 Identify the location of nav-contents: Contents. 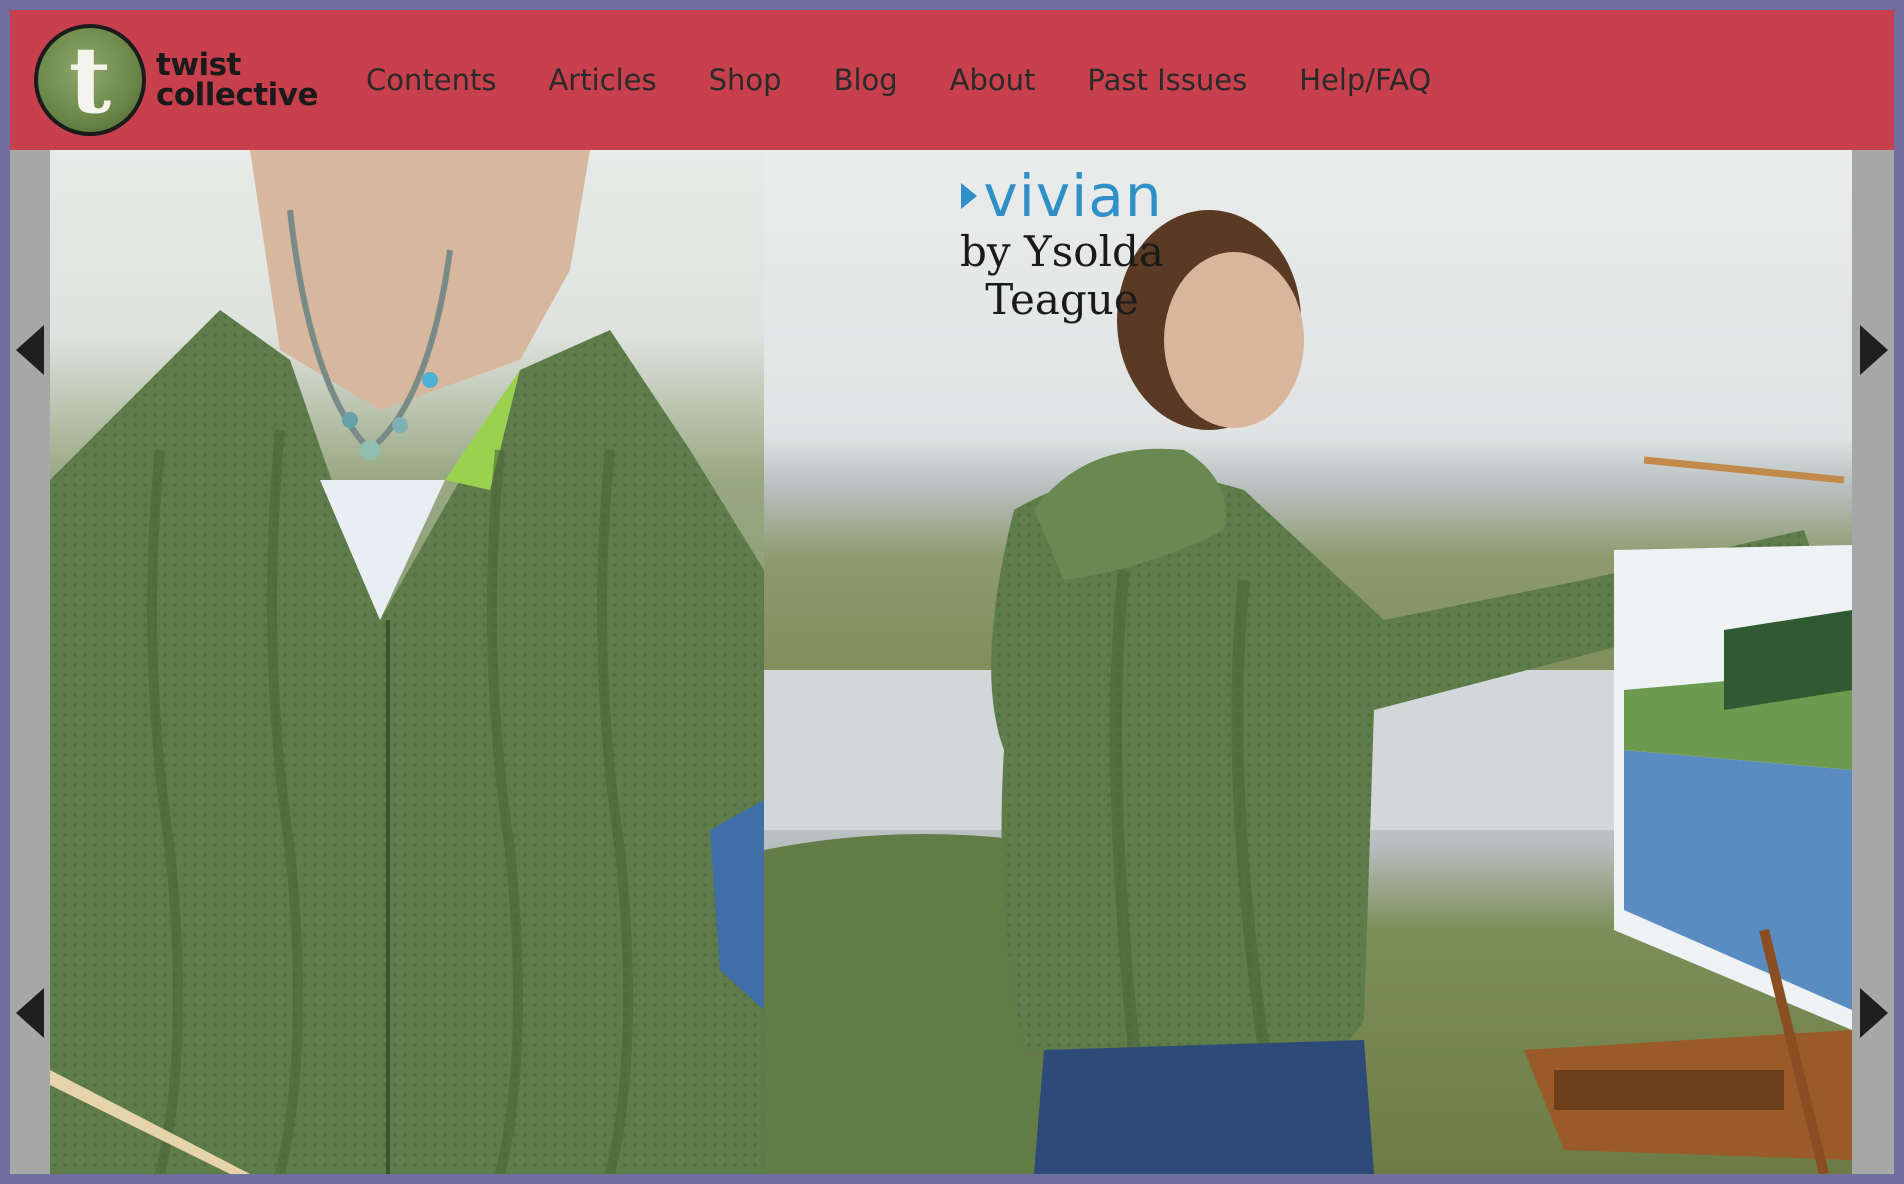
(431, 80).